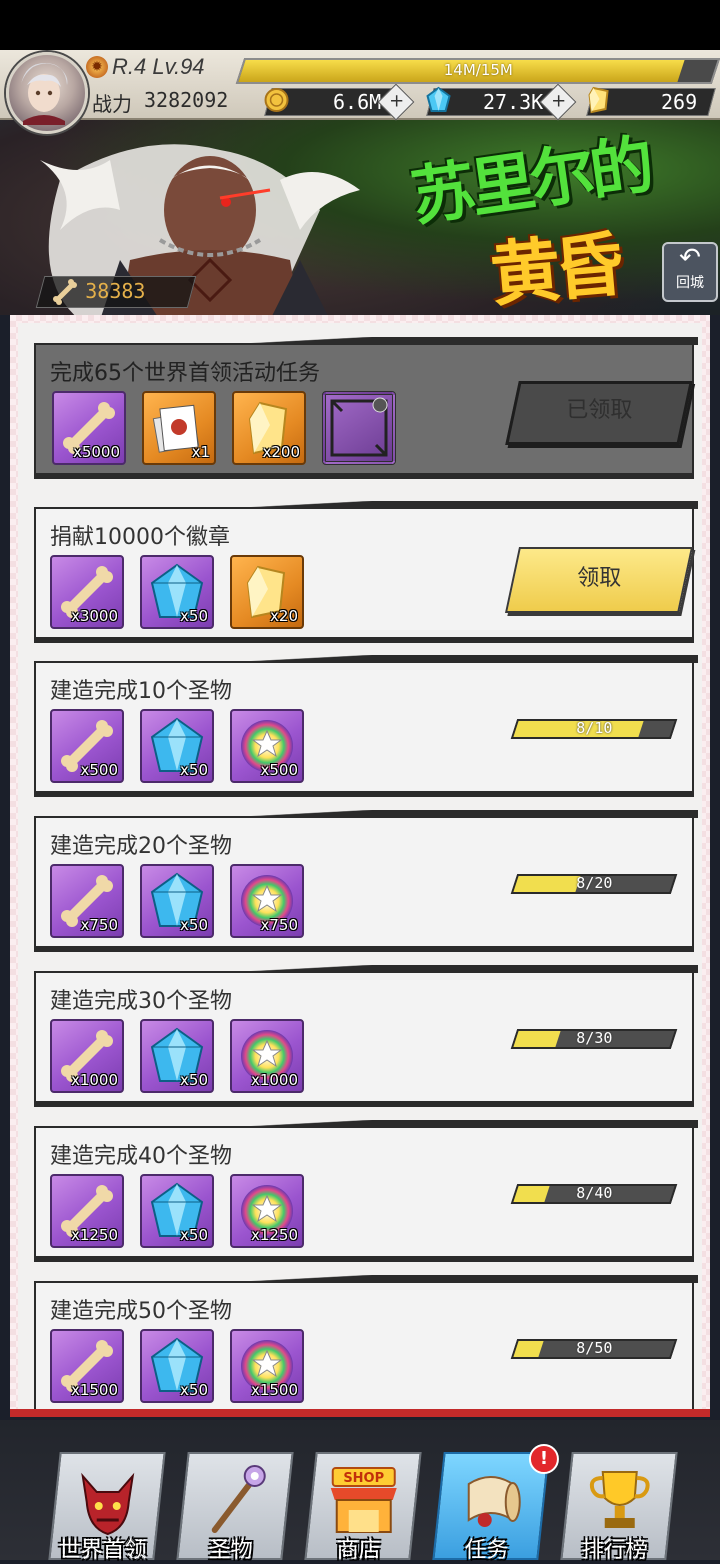 This screenshot has width=720, height=1564. I want to click on claim-button: 领取, so click(599, 580).